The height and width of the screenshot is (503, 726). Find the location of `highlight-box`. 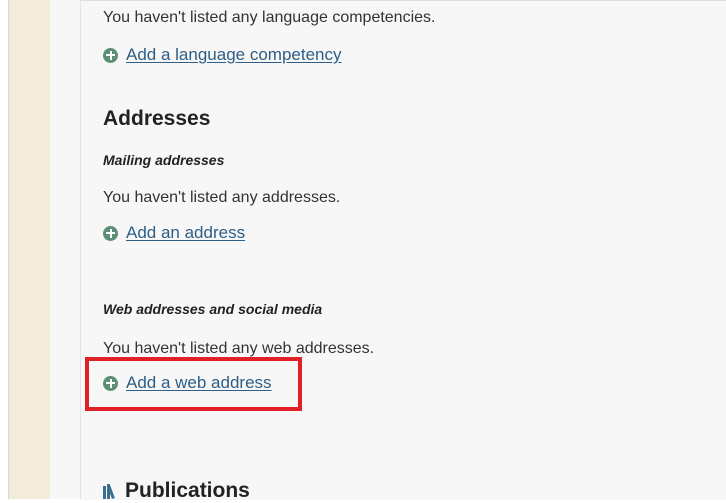

highlight-box is located at coordinates (193, 384).